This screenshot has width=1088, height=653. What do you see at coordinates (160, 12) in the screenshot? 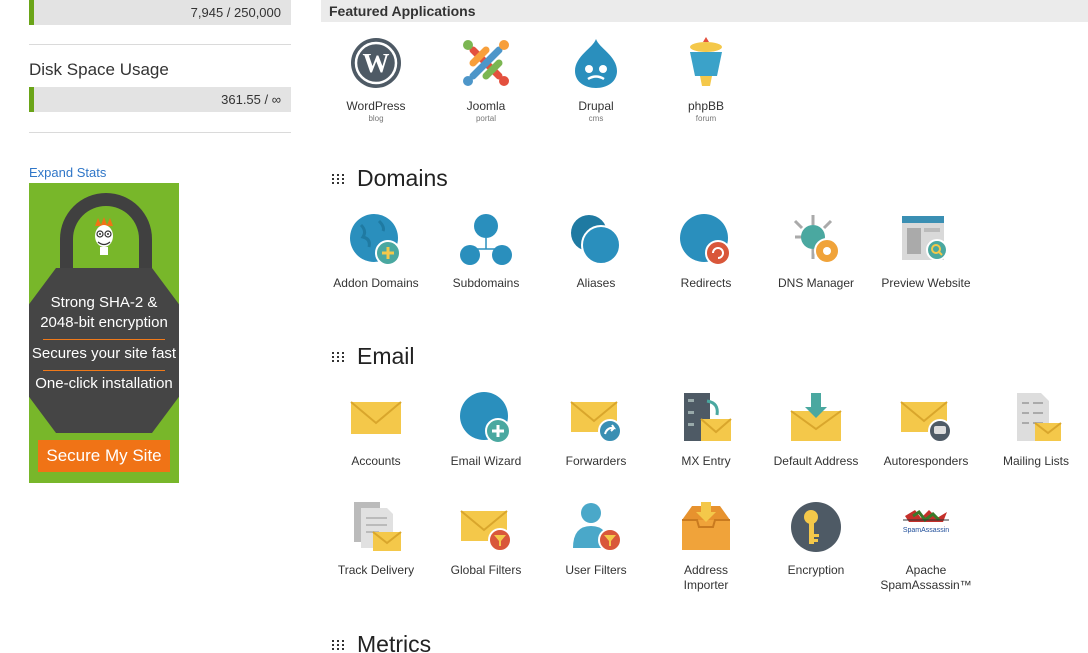
I see `bandwidth-usage-bar: 7,945 / 250,000` at bounding box center [160, 12].